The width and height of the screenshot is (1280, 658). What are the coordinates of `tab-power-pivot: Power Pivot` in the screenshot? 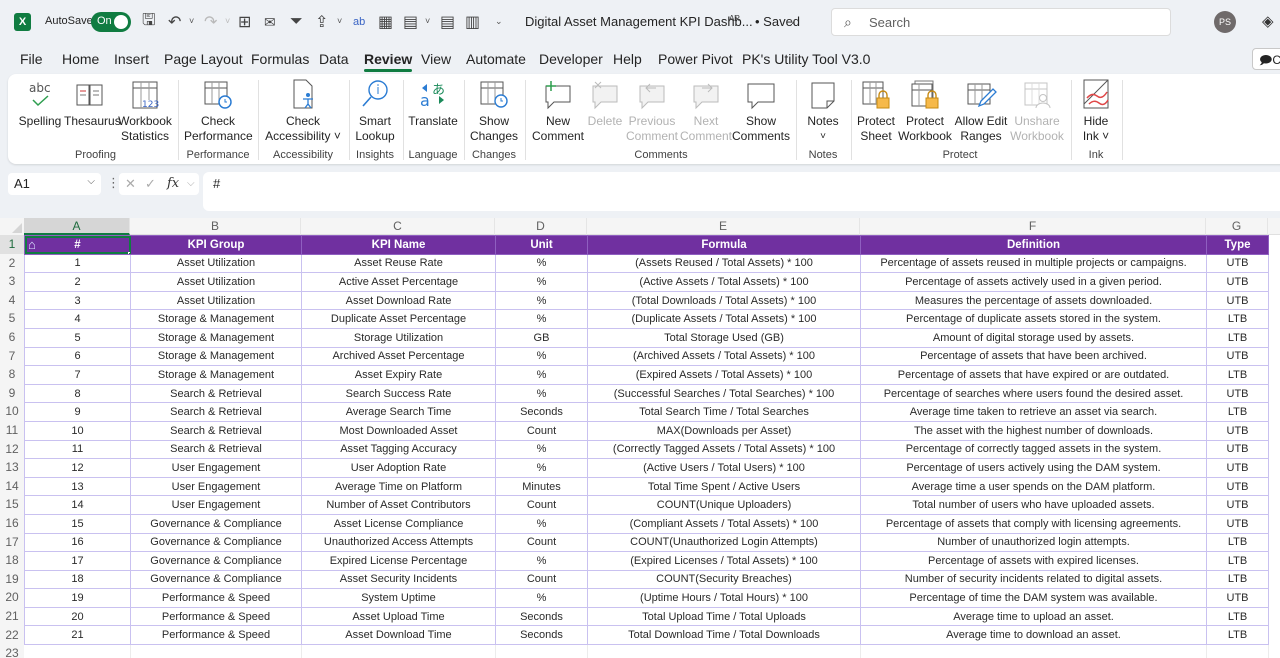 It's located at (695, 57).